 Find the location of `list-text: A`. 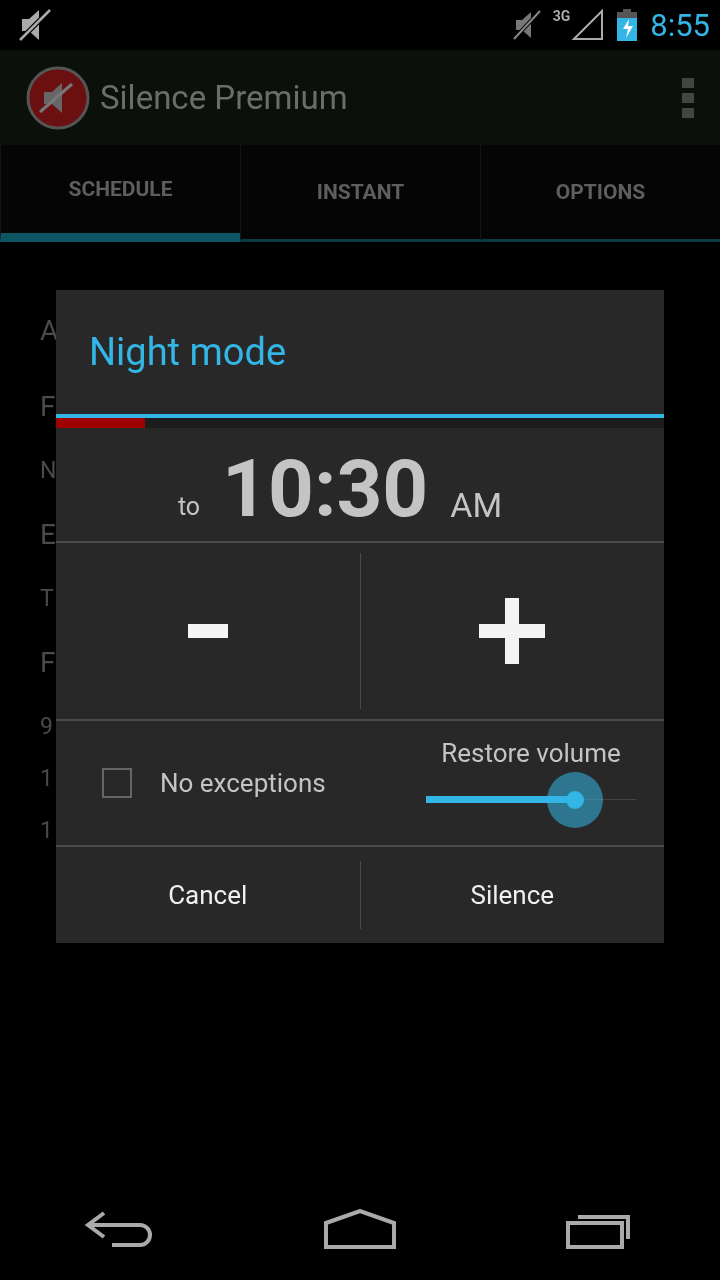

list-text: A is located at coordinates (48, 330).